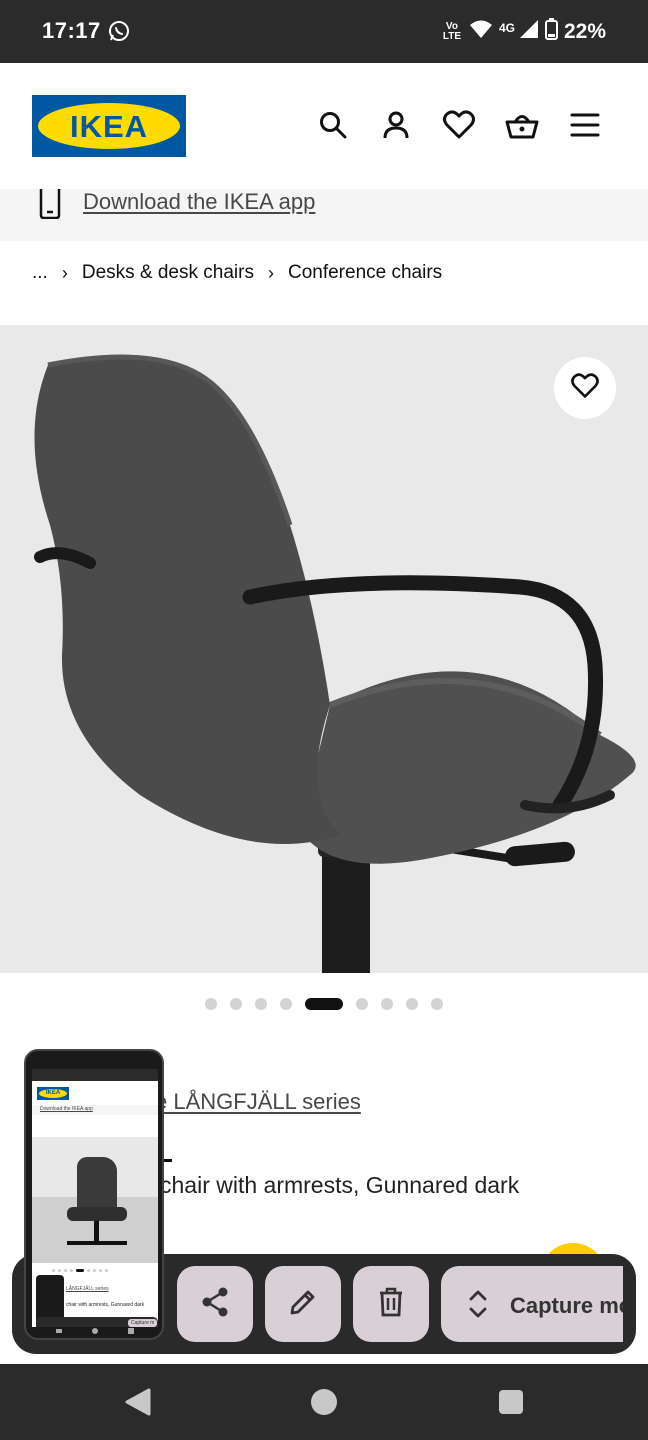 The image size is (648, 1440). Describe the element at coordinates (340, 1185) in the screenshot. I see `product-description: chair with armrests, Gunnared dark` at that location.